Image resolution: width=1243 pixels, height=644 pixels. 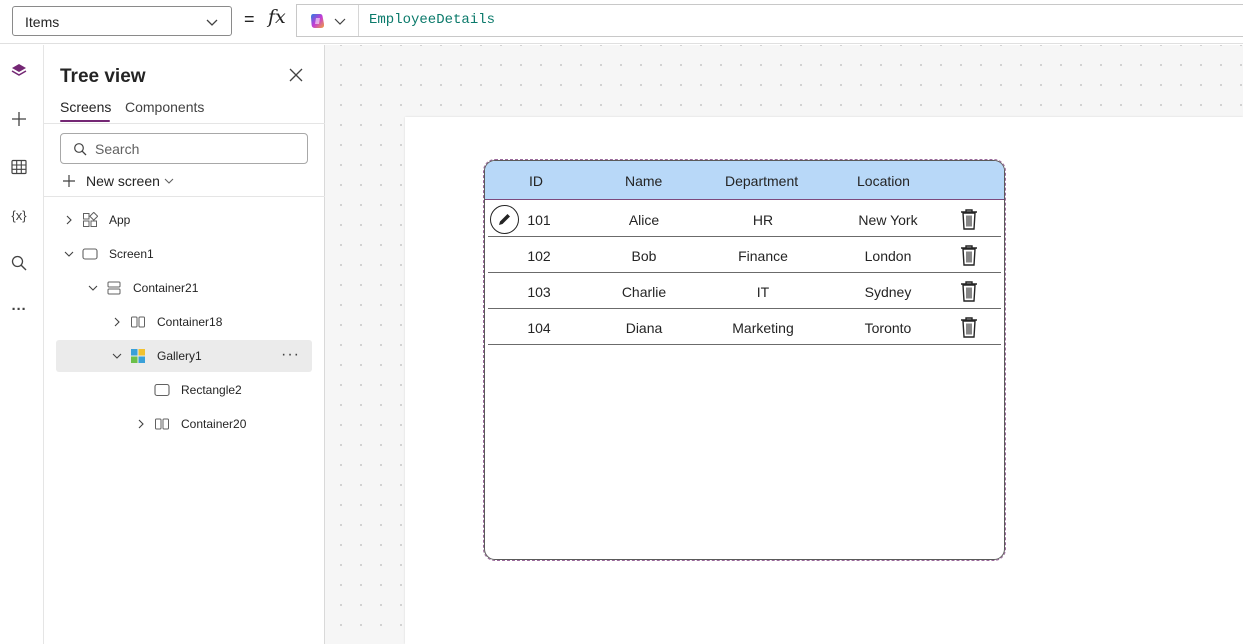 I want to click on cell-department: HR, so click(x=763, y=220).